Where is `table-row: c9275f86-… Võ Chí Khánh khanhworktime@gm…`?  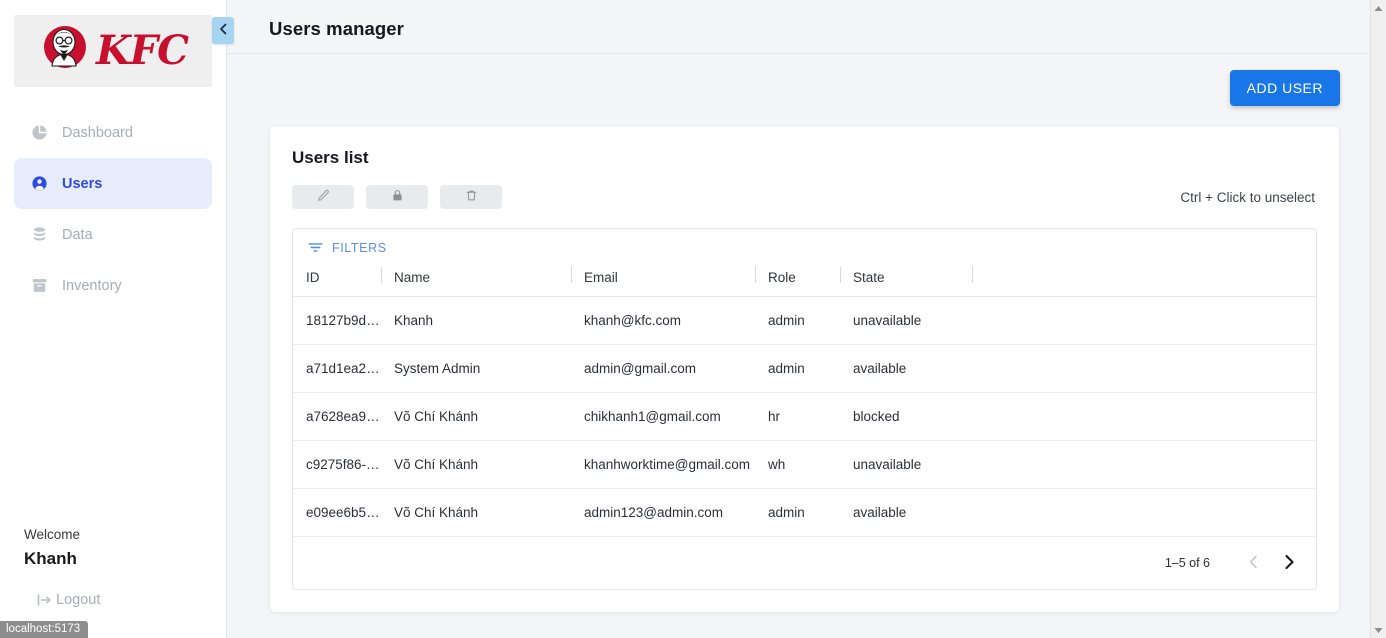 table-row: c9275f86-… Võ Chí Khánh khanhworktime@gm… is located at coordinates (804, 464).